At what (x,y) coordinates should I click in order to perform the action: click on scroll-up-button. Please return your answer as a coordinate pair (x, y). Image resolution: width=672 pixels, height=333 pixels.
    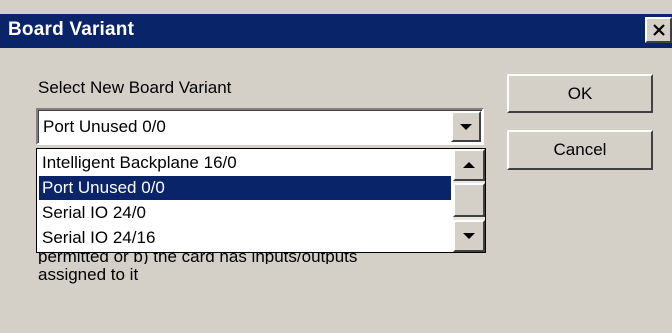
    Looking at the image, I should click on (469, 165).